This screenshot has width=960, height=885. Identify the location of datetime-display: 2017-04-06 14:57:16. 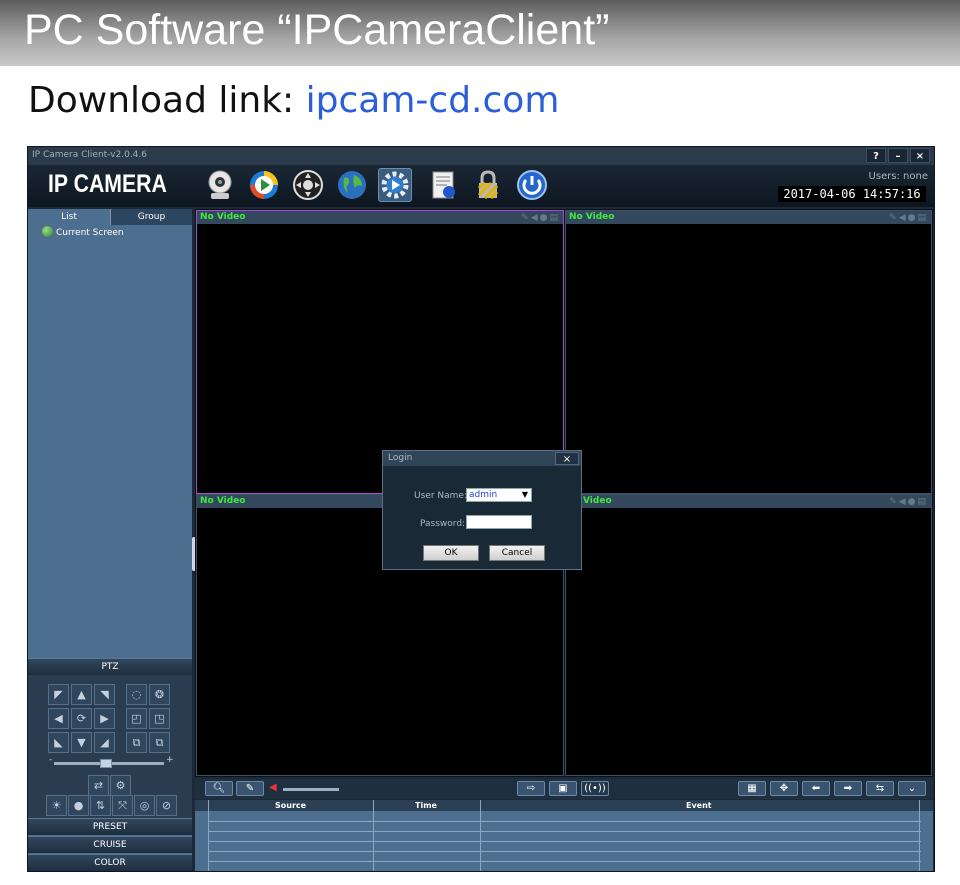
(852, 194).